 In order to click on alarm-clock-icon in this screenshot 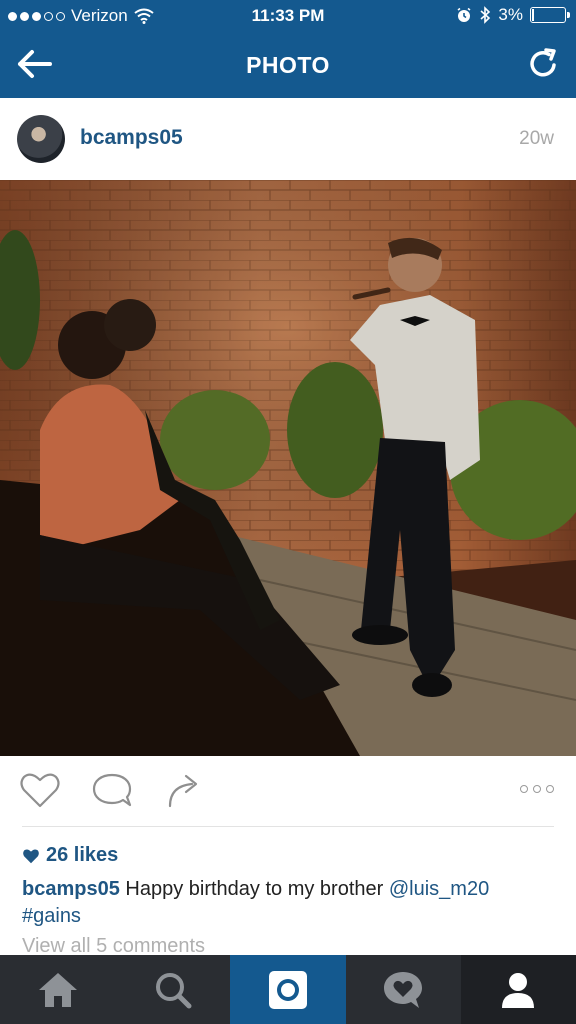, I will do `click(464, 14)`.